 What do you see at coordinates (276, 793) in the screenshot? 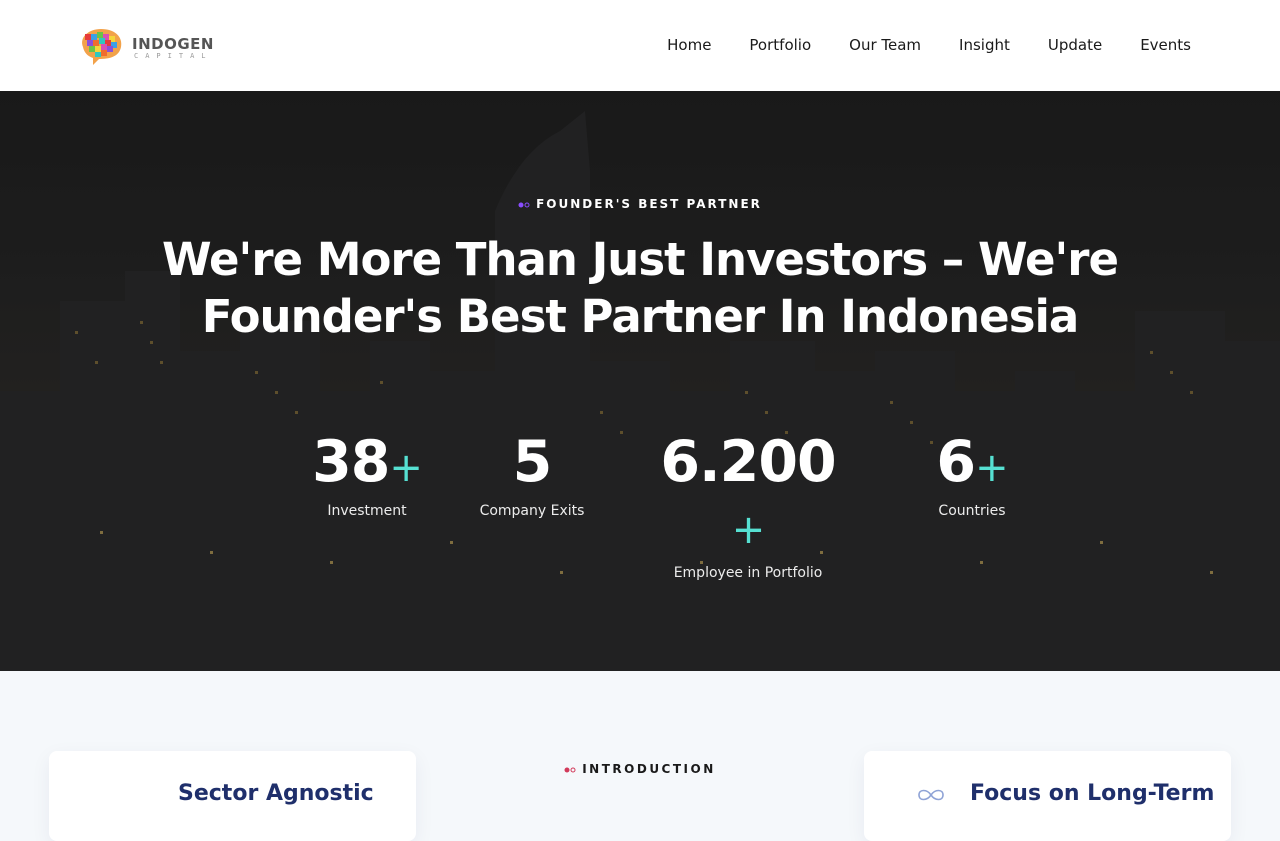
I see `card-title: Sector Agnostic` at bounding box center [276, 793].